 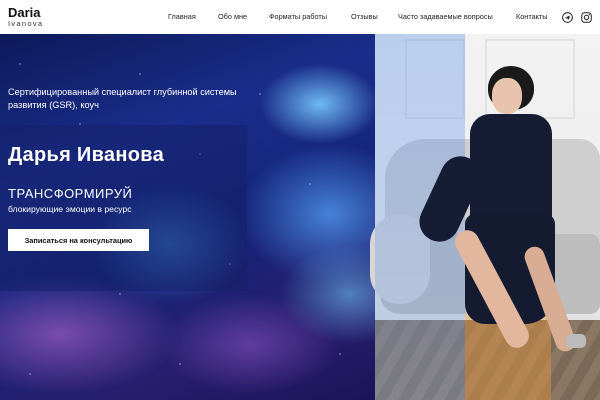 I want to click on nav-item-faq: Часто задаваемые вопросы, so click(x=445, y=16).